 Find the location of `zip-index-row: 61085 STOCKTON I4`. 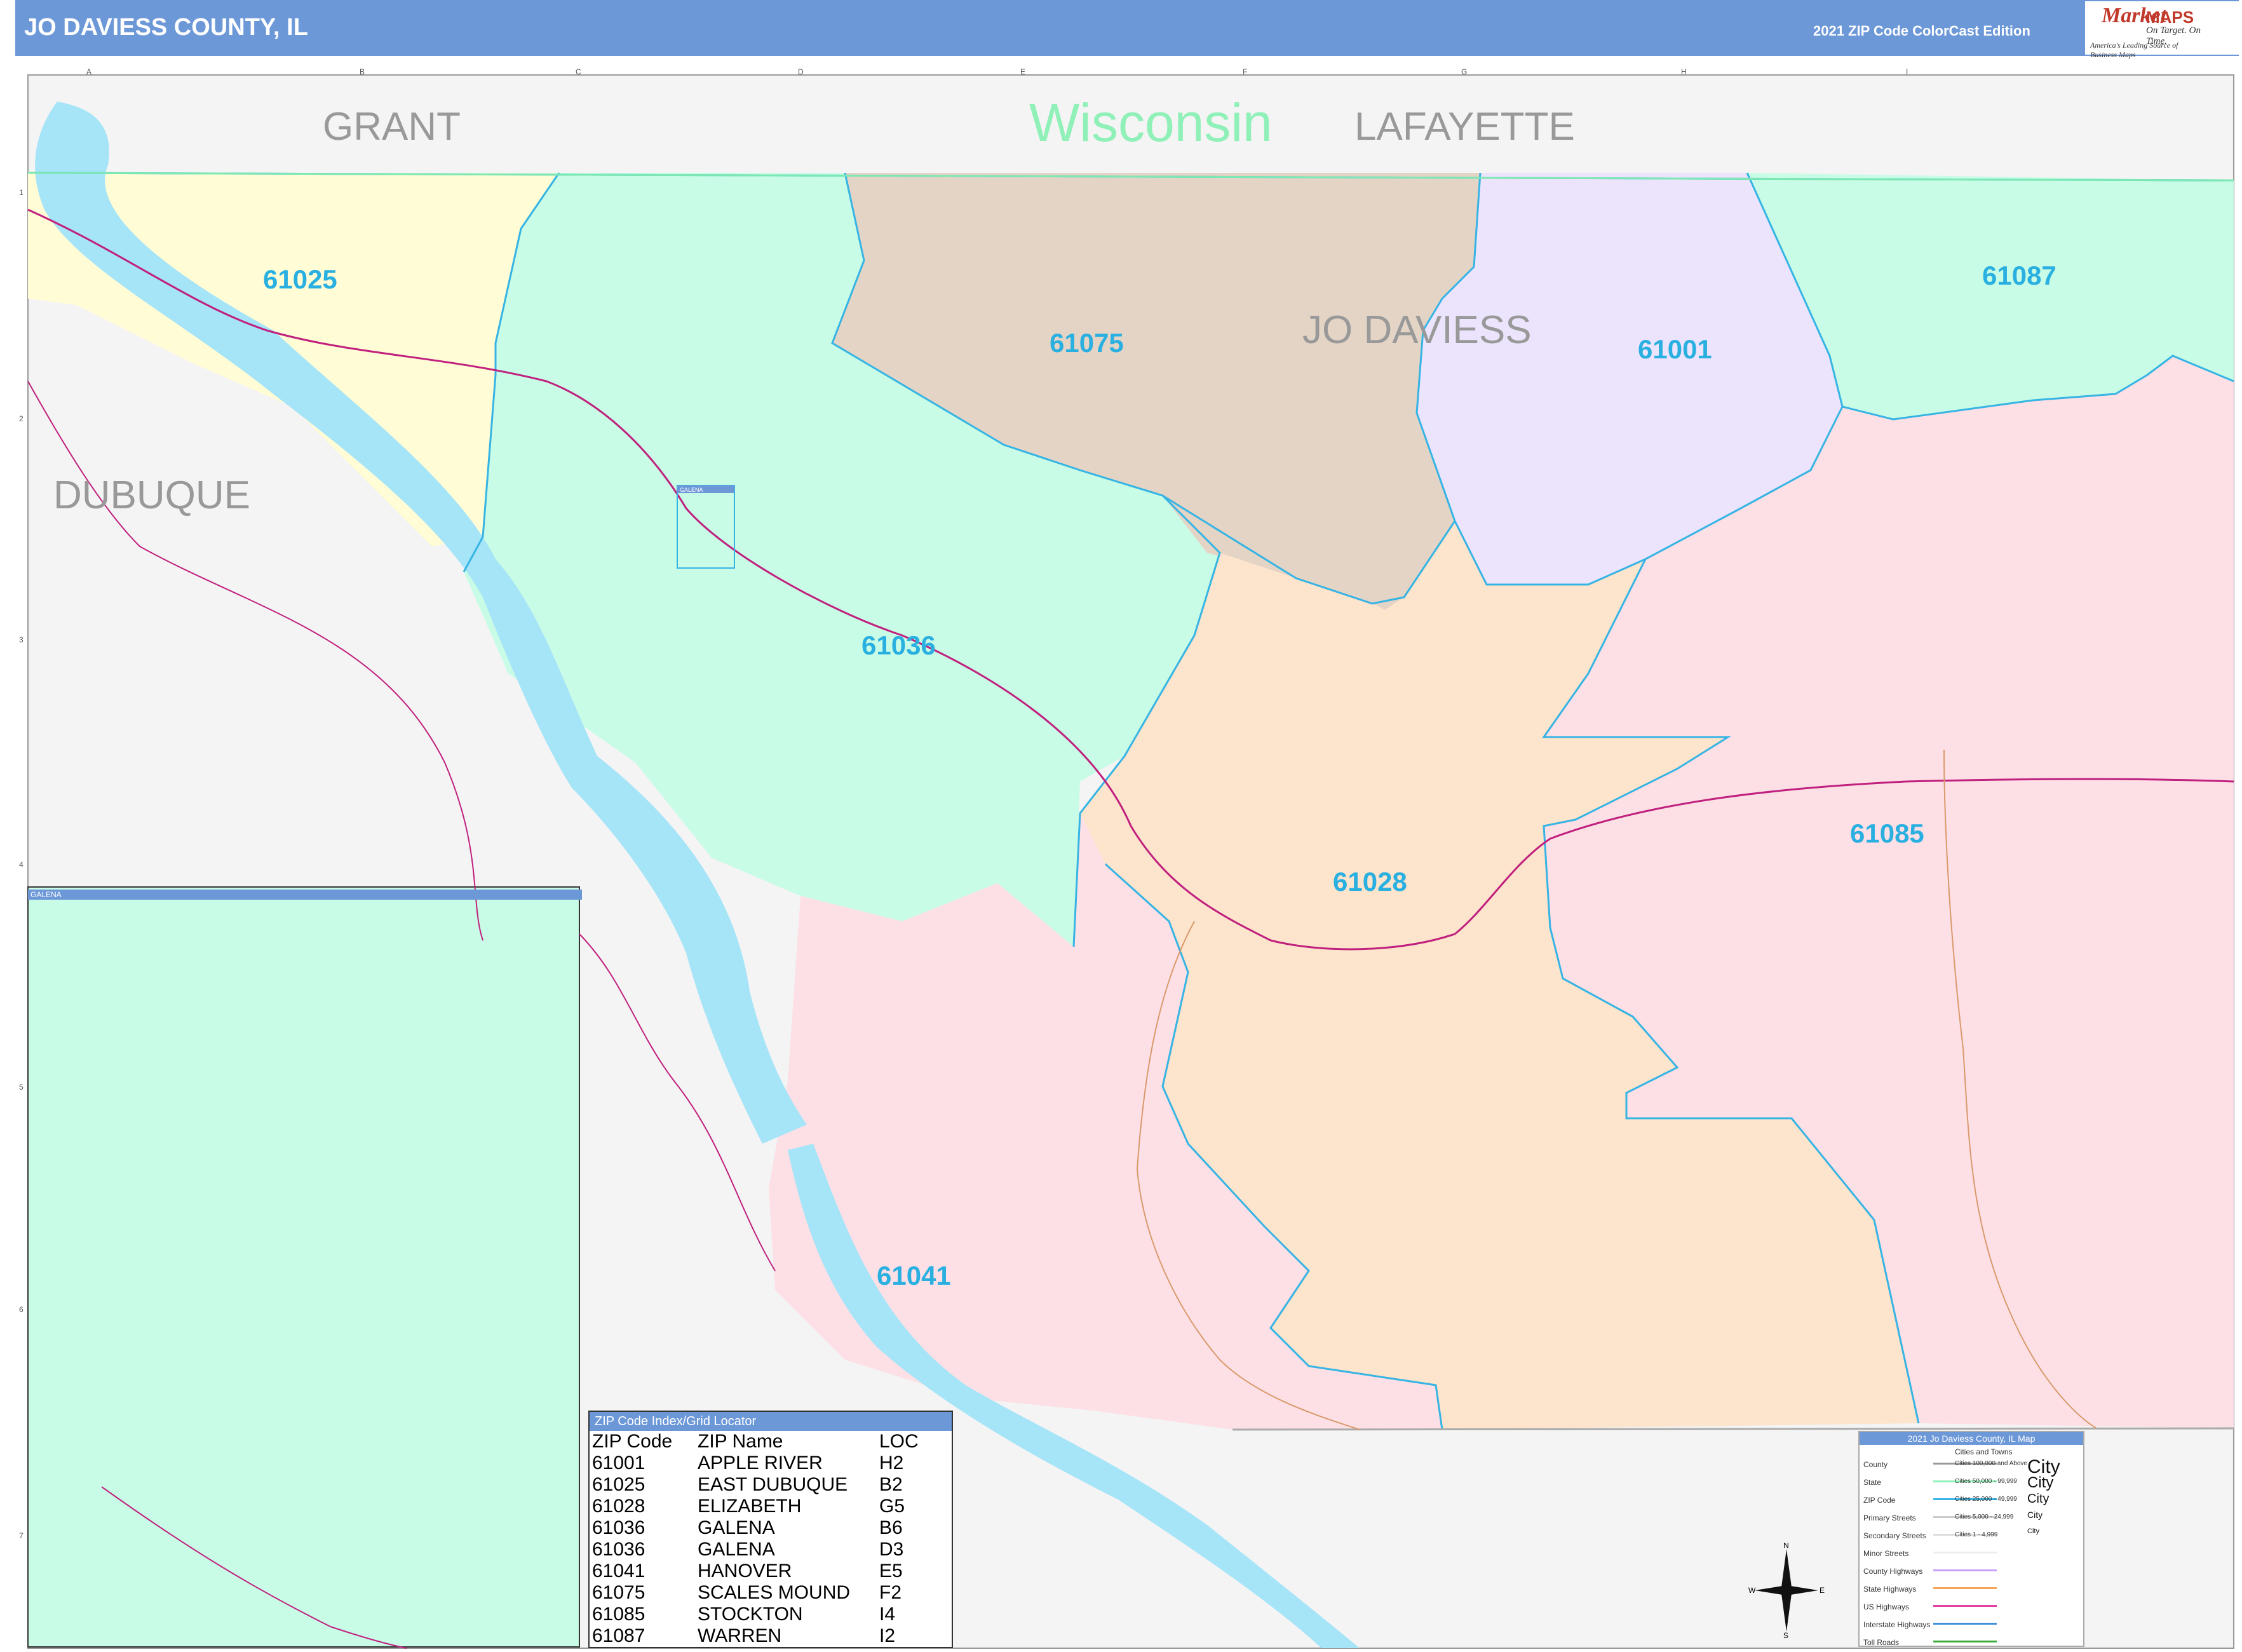

zip-index-row: 61085 STOCKTON I4 is located at coordinates (757, 1615).